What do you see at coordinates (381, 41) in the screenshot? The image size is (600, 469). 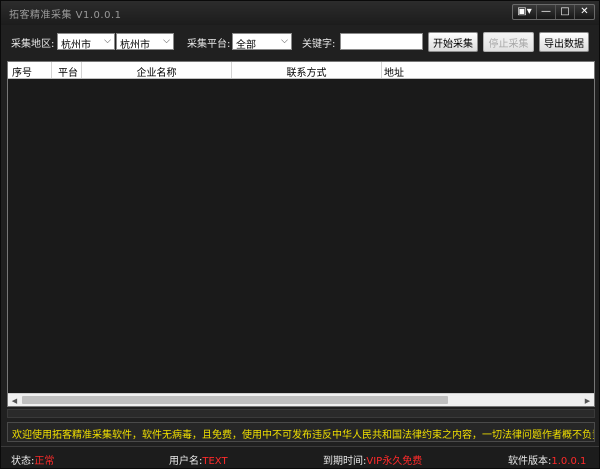 I see `keyword-input` at bounding box center [381, 41].